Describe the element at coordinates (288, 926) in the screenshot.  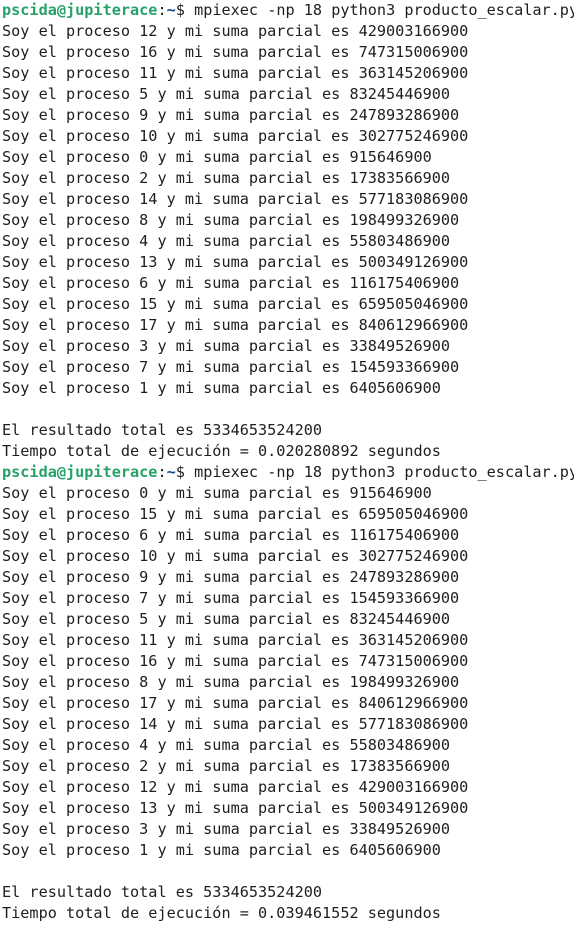
I see `cursor-line` at that location.